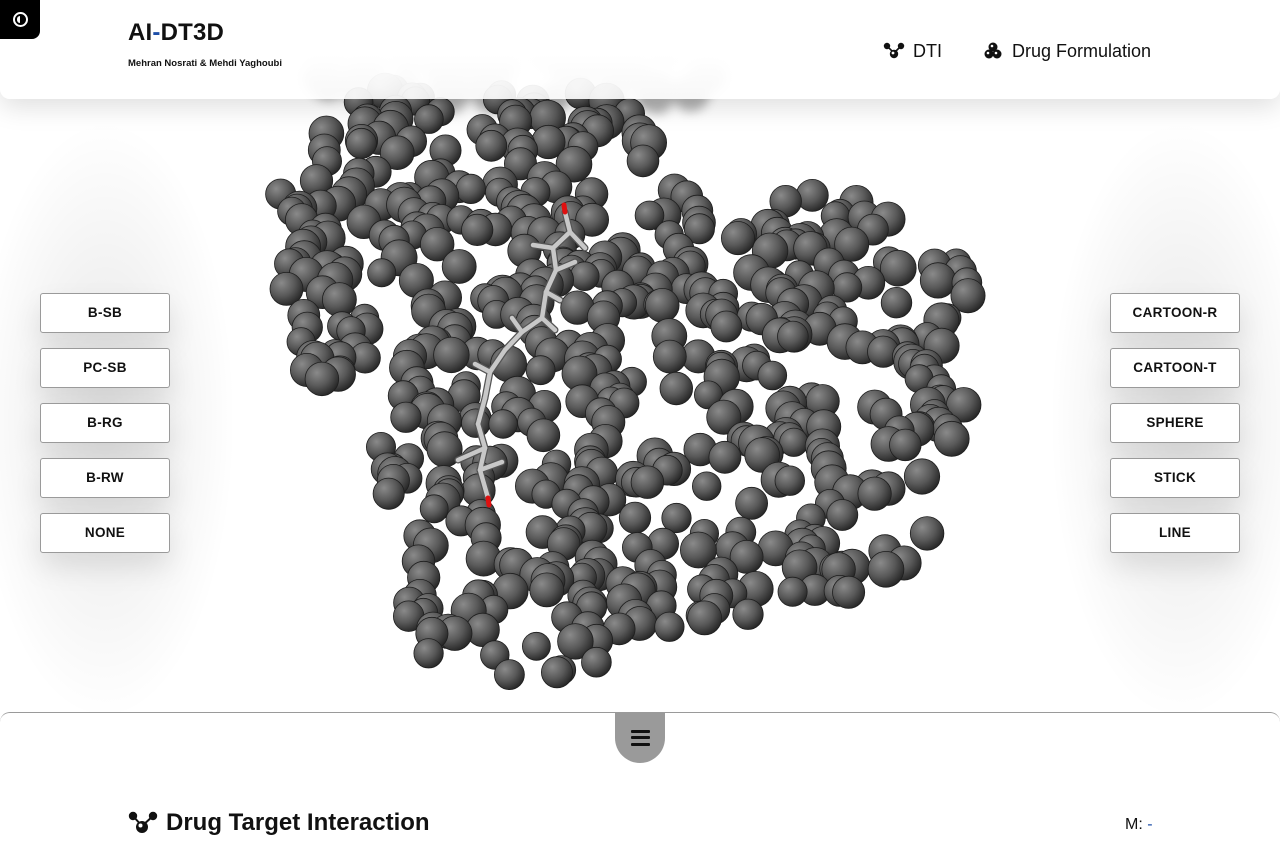 This screenshot has height=862, width=1280. Describe the element at coordinates (993, 50) in the screenshot. I see `molecule-cluster-icon` at that location.